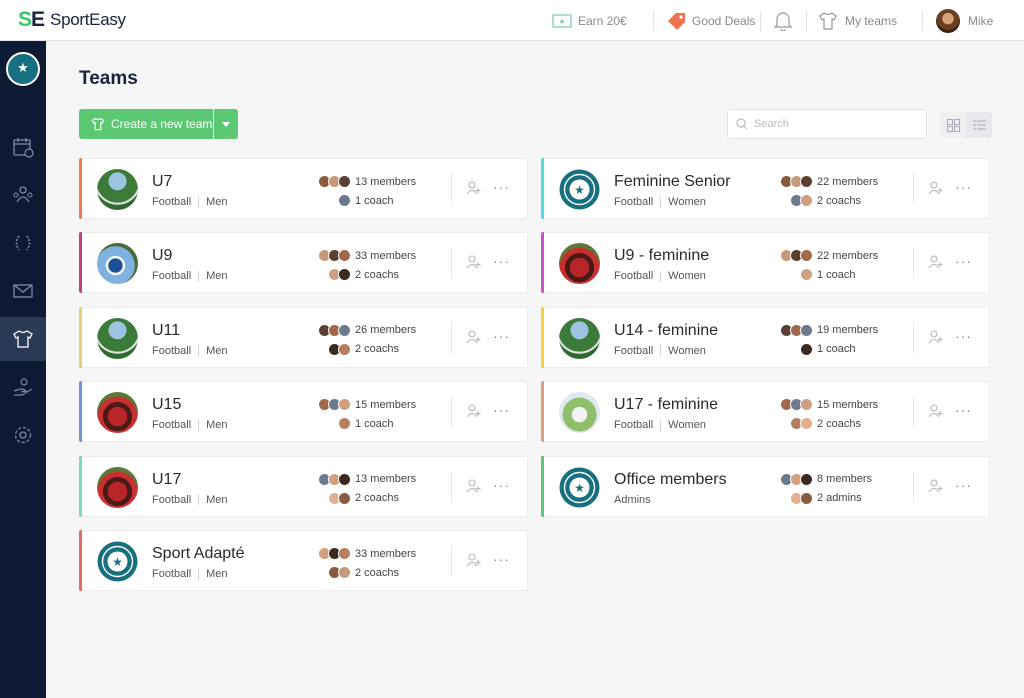  What do you see at coordinates (72, 19) in the screenshot?
I see `sporteasy-logo: SE SportEasy` at bounding box center [72, 19].